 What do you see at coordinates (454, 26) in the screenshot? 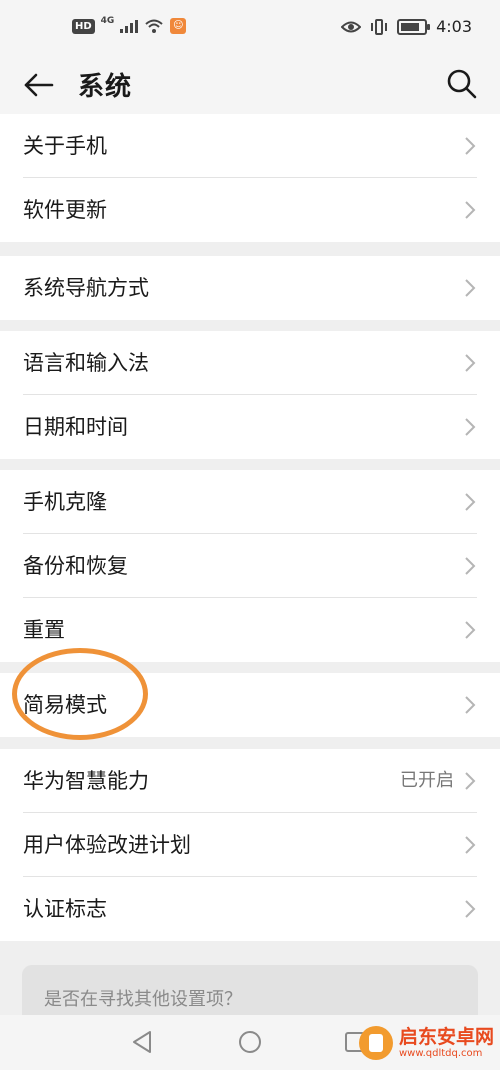
I see `clock: 4:03` at bounding box center [454, 26].